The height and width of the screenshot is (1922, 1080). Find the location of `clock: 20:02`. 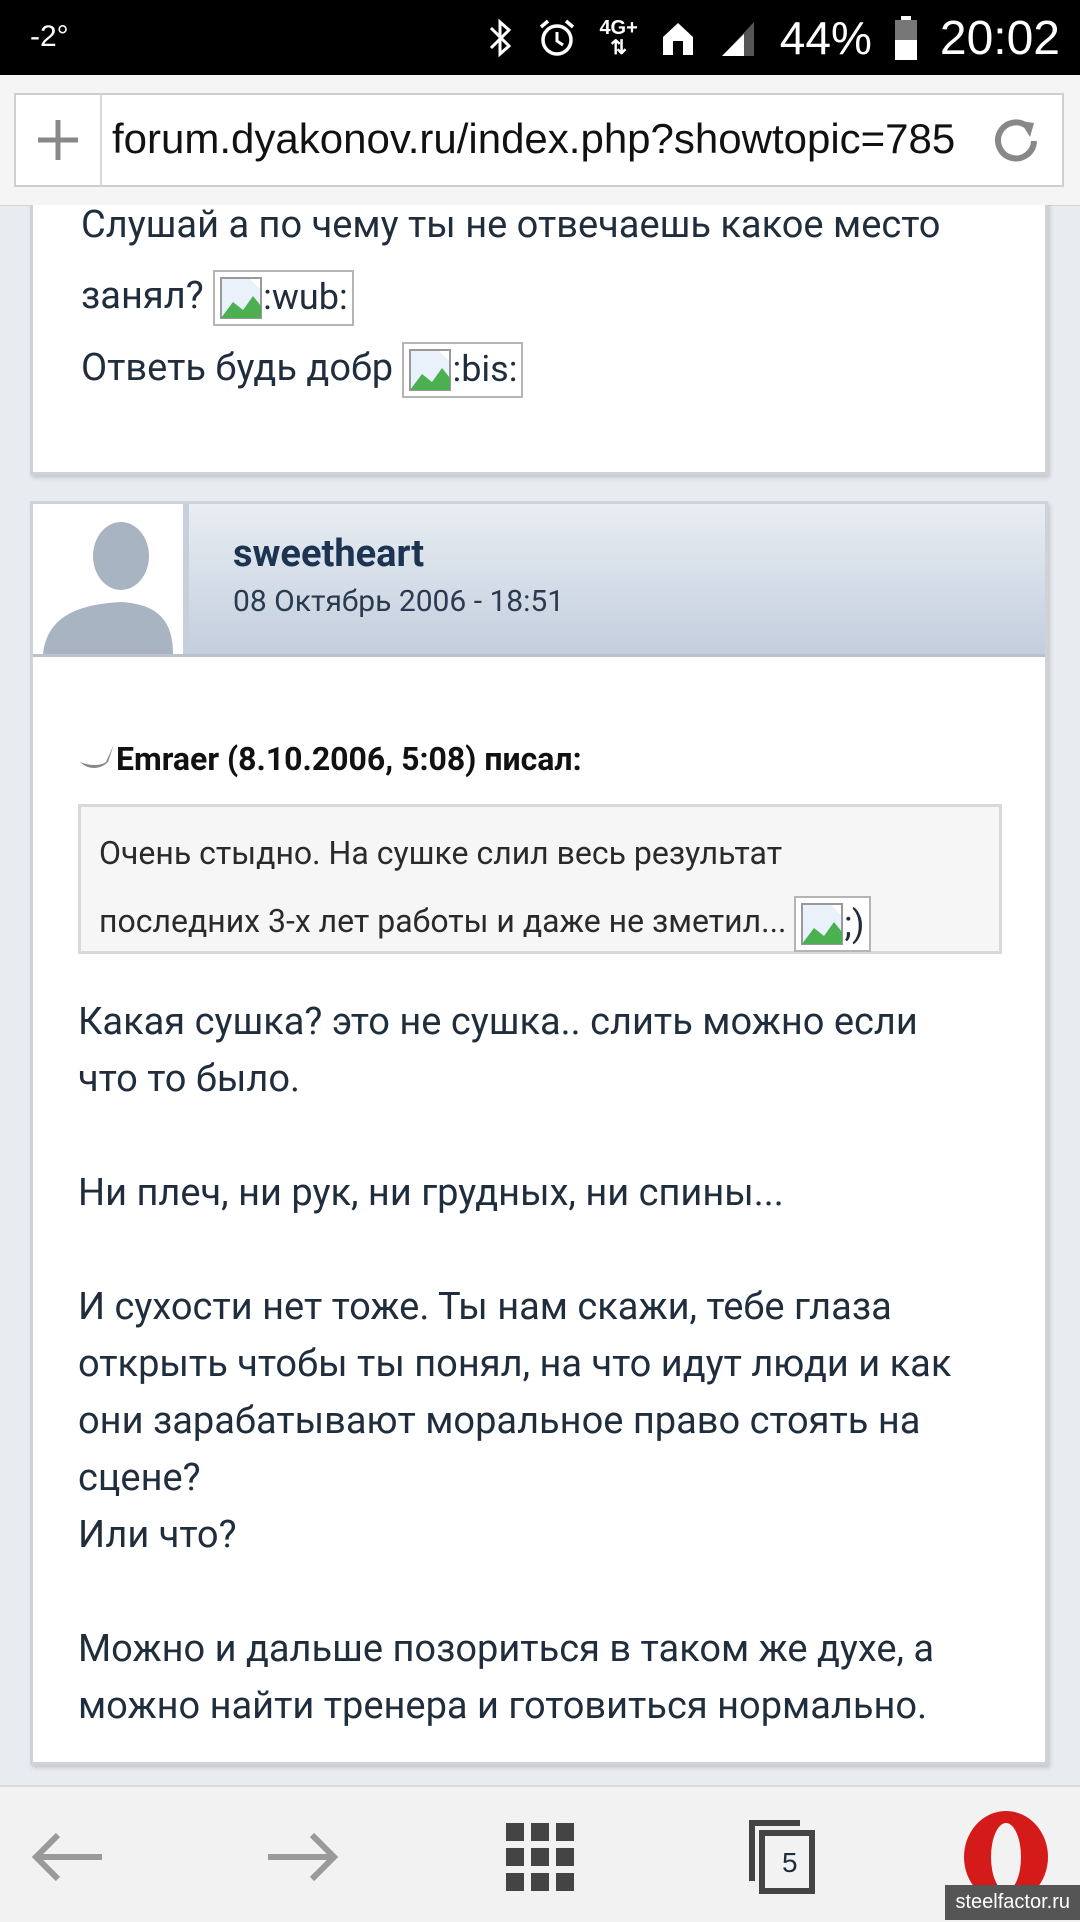

clock: 20:02 is located at coordinates (999, 38).